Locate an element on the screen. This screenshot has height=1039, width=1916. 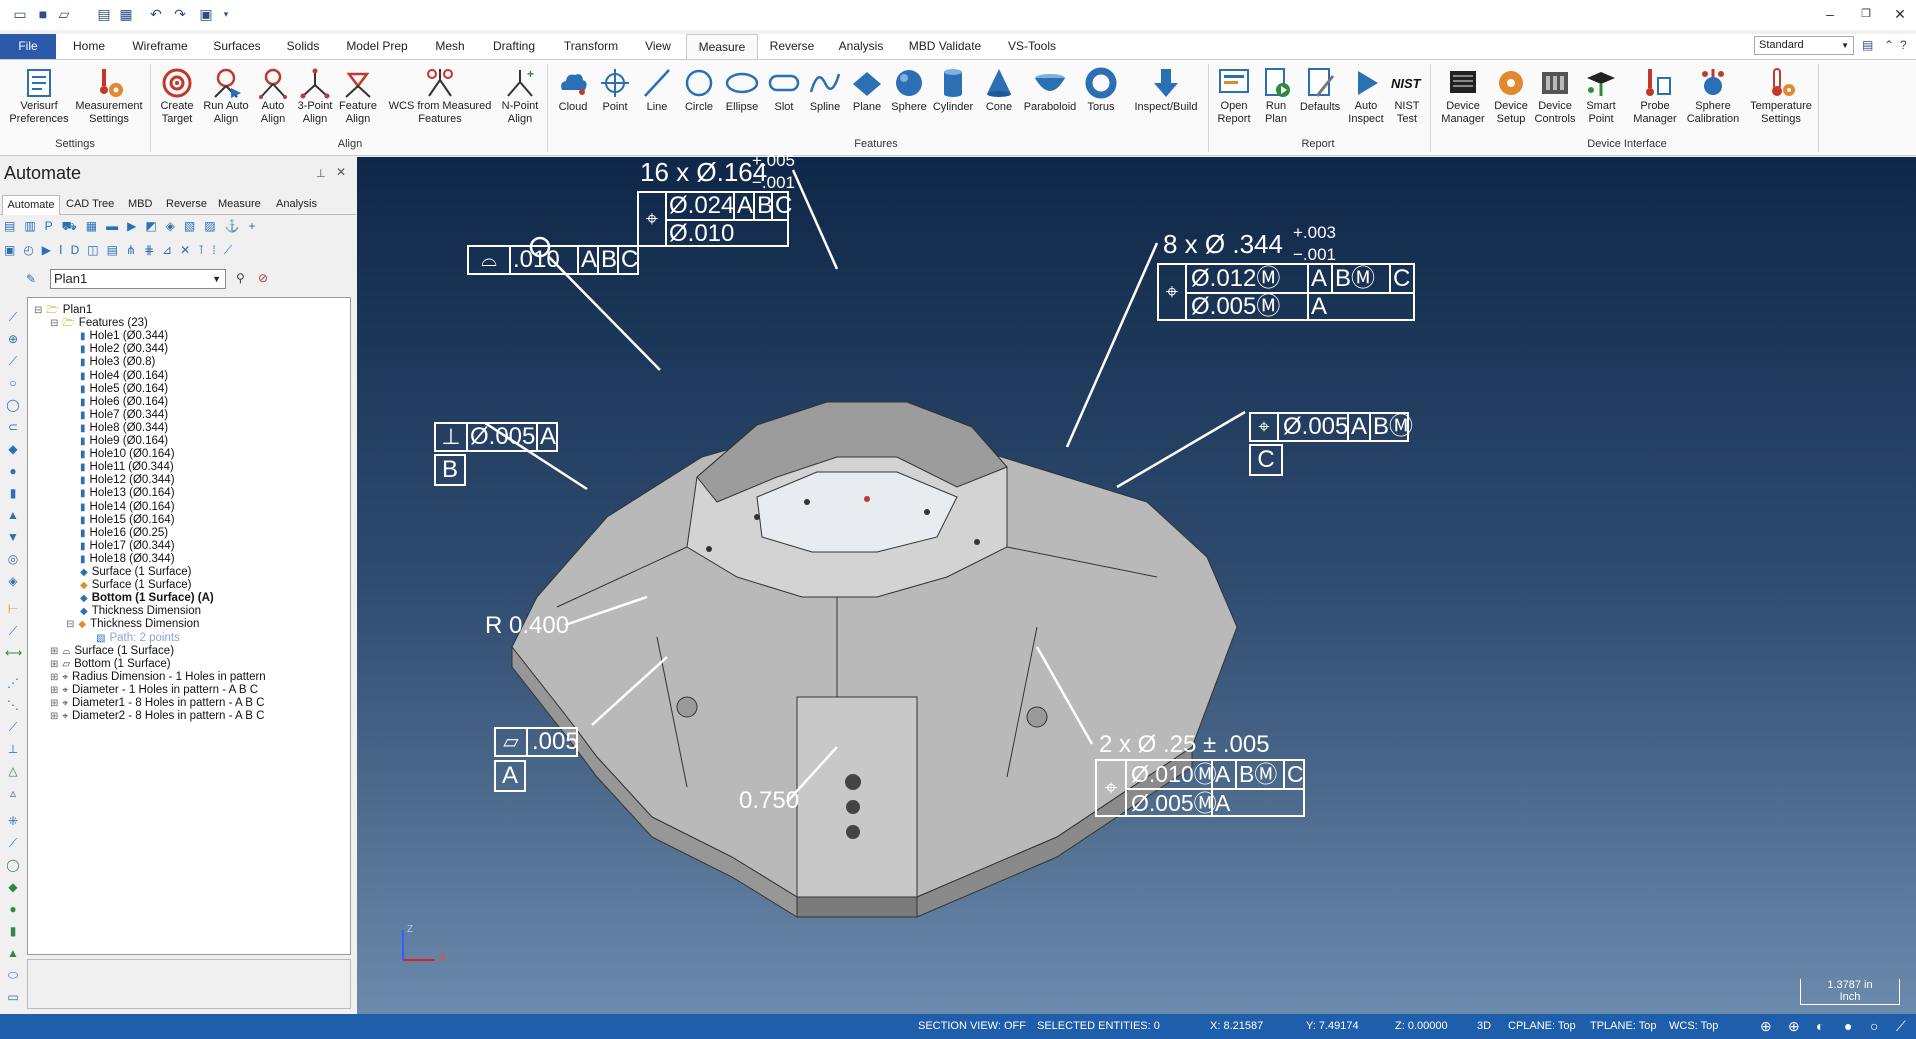
n-point-align-button: + N-Point Align is located at coordinates (520, 101).